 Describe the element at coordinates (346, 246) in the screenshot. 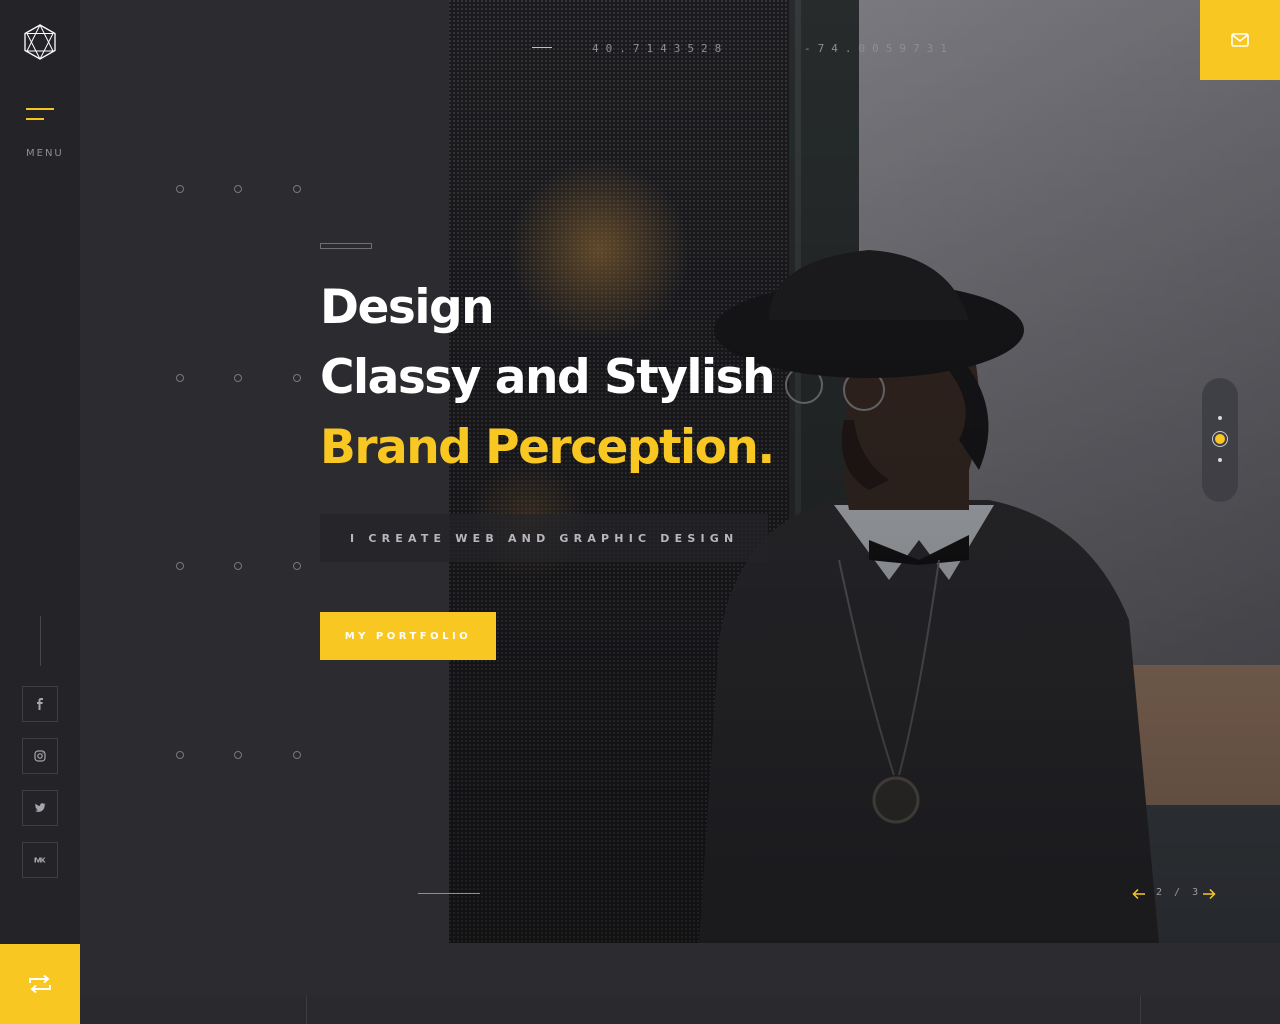

I see `heading-accent-rule` at that location.